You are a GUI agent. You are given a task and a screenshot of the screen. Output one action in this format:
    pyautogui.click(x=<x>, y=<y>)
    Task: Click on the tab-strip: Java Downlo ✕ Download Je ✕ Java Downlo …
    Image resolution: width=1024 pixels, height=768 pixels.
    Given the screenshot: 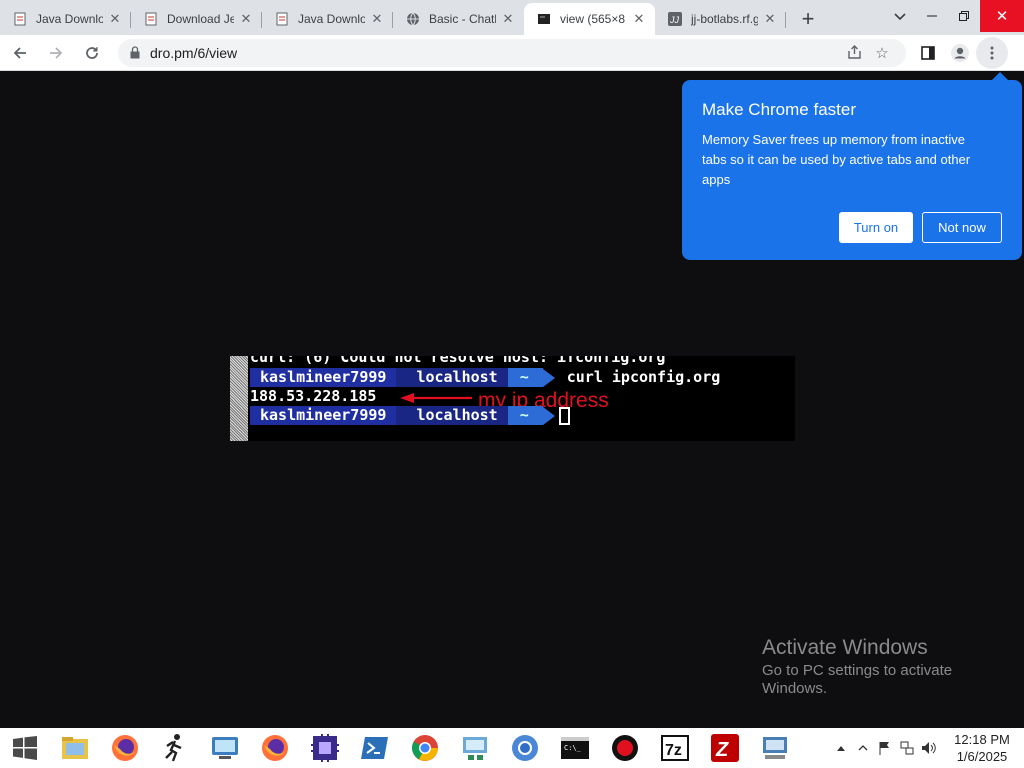 What is the action you would take?
    pyautogui.click(x=512, y=17)
    